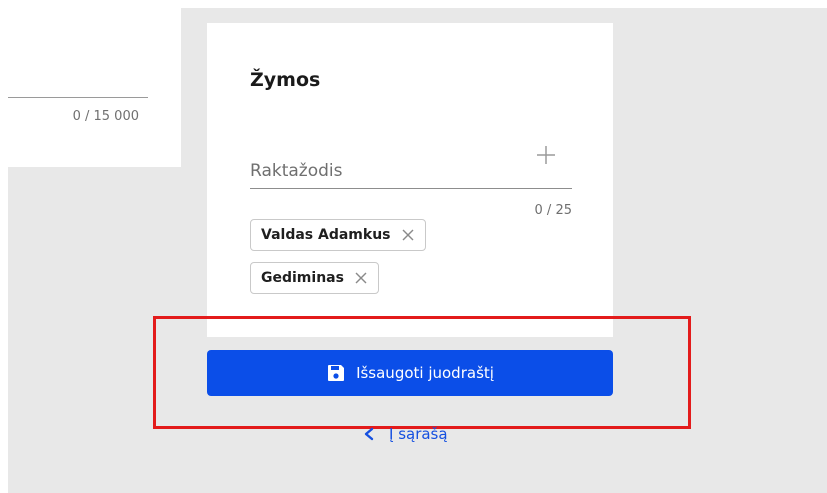 This screenshot has height=493, width=827. I want to click on plus-icon, so click(546, 155).